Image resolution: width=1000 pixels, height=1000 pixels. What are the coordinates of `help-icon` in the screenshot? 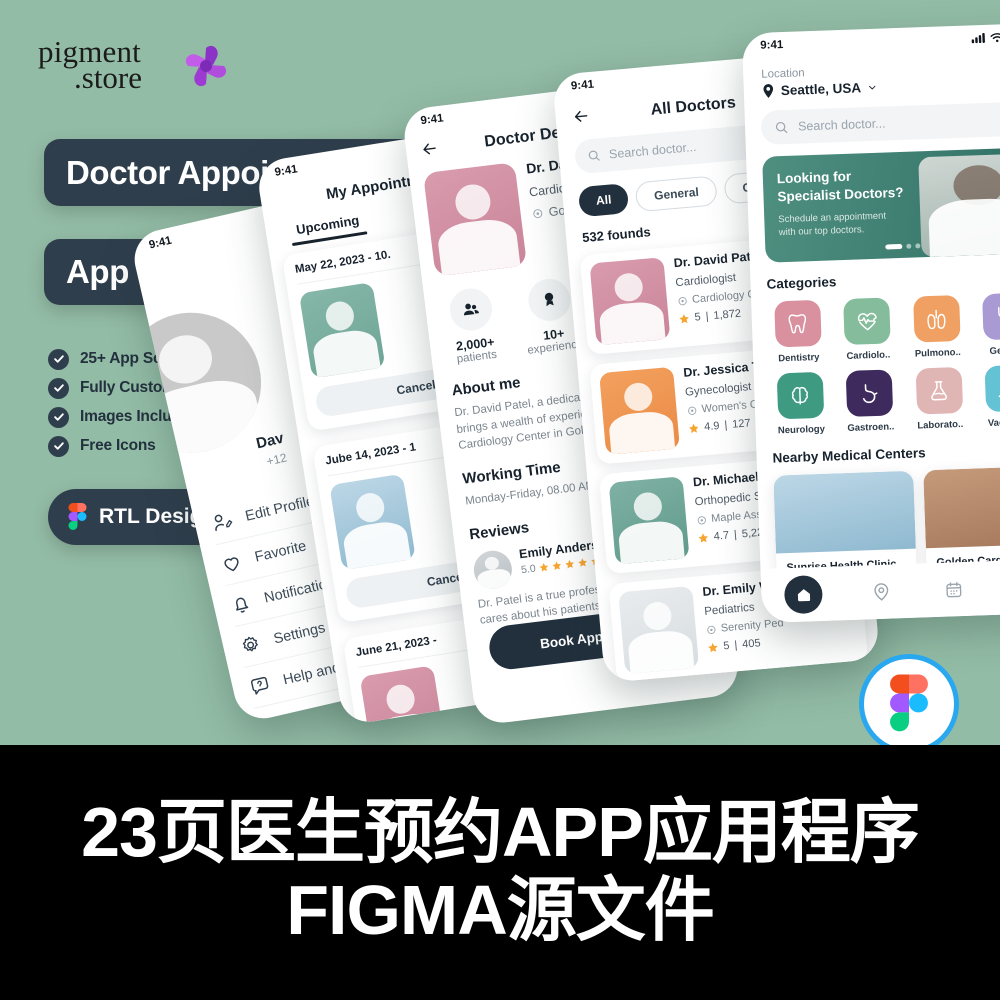 It's located at (259, 685).